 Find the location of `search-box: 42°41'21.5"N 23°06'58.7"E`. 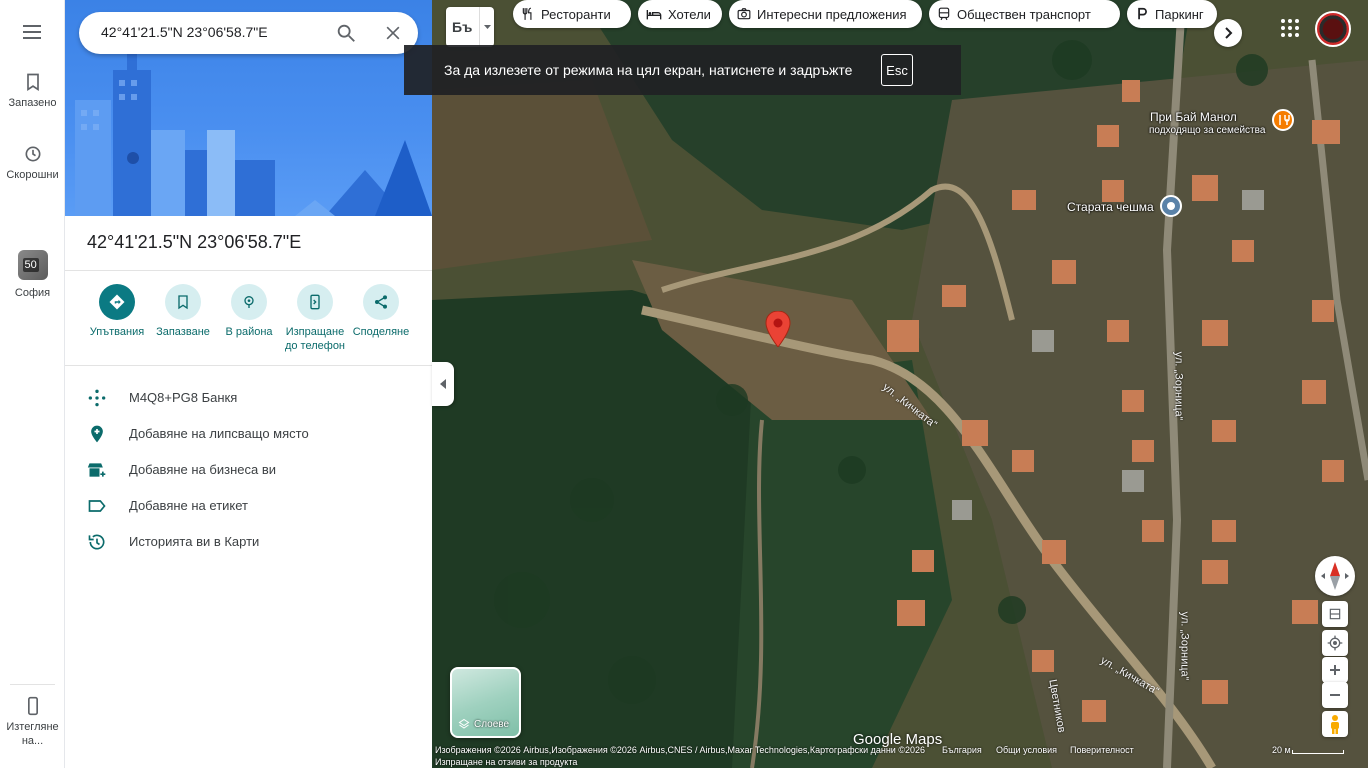

search-box: 42°41'21.5"N 23°06'58.7"E is located at coordinates (248, 33).